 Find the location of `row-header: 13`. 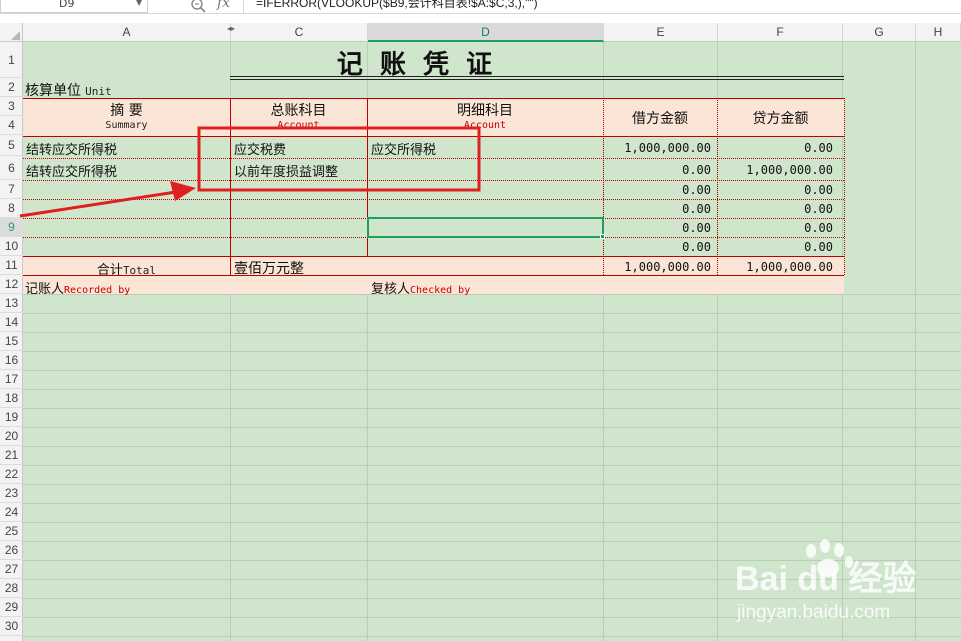

row-header: 13 is located at coordinates (11, 303).